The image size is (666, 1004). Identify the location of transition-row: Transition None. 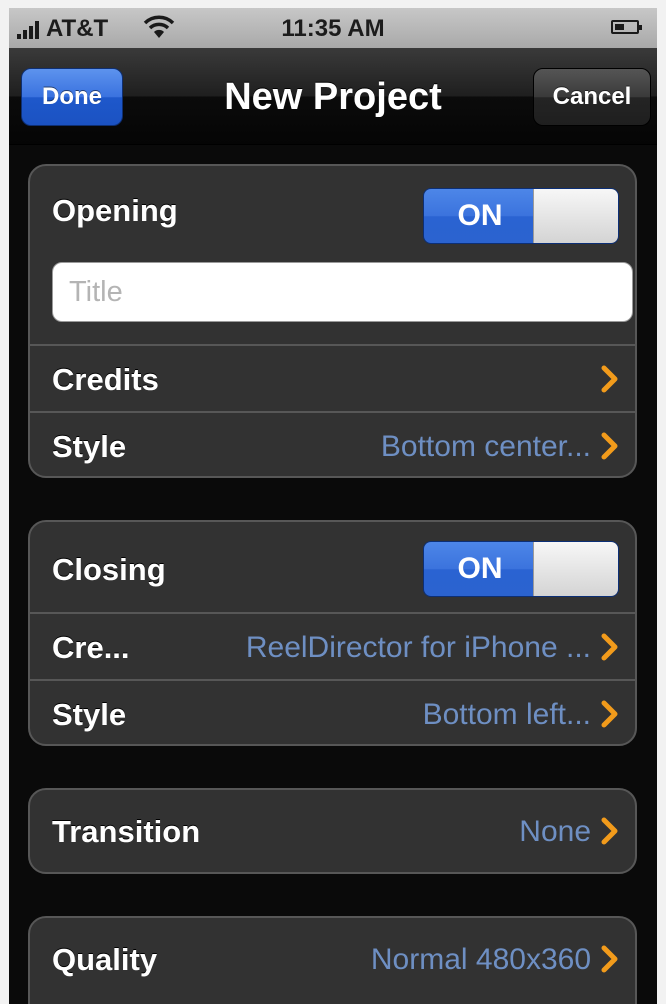
(332, 831).